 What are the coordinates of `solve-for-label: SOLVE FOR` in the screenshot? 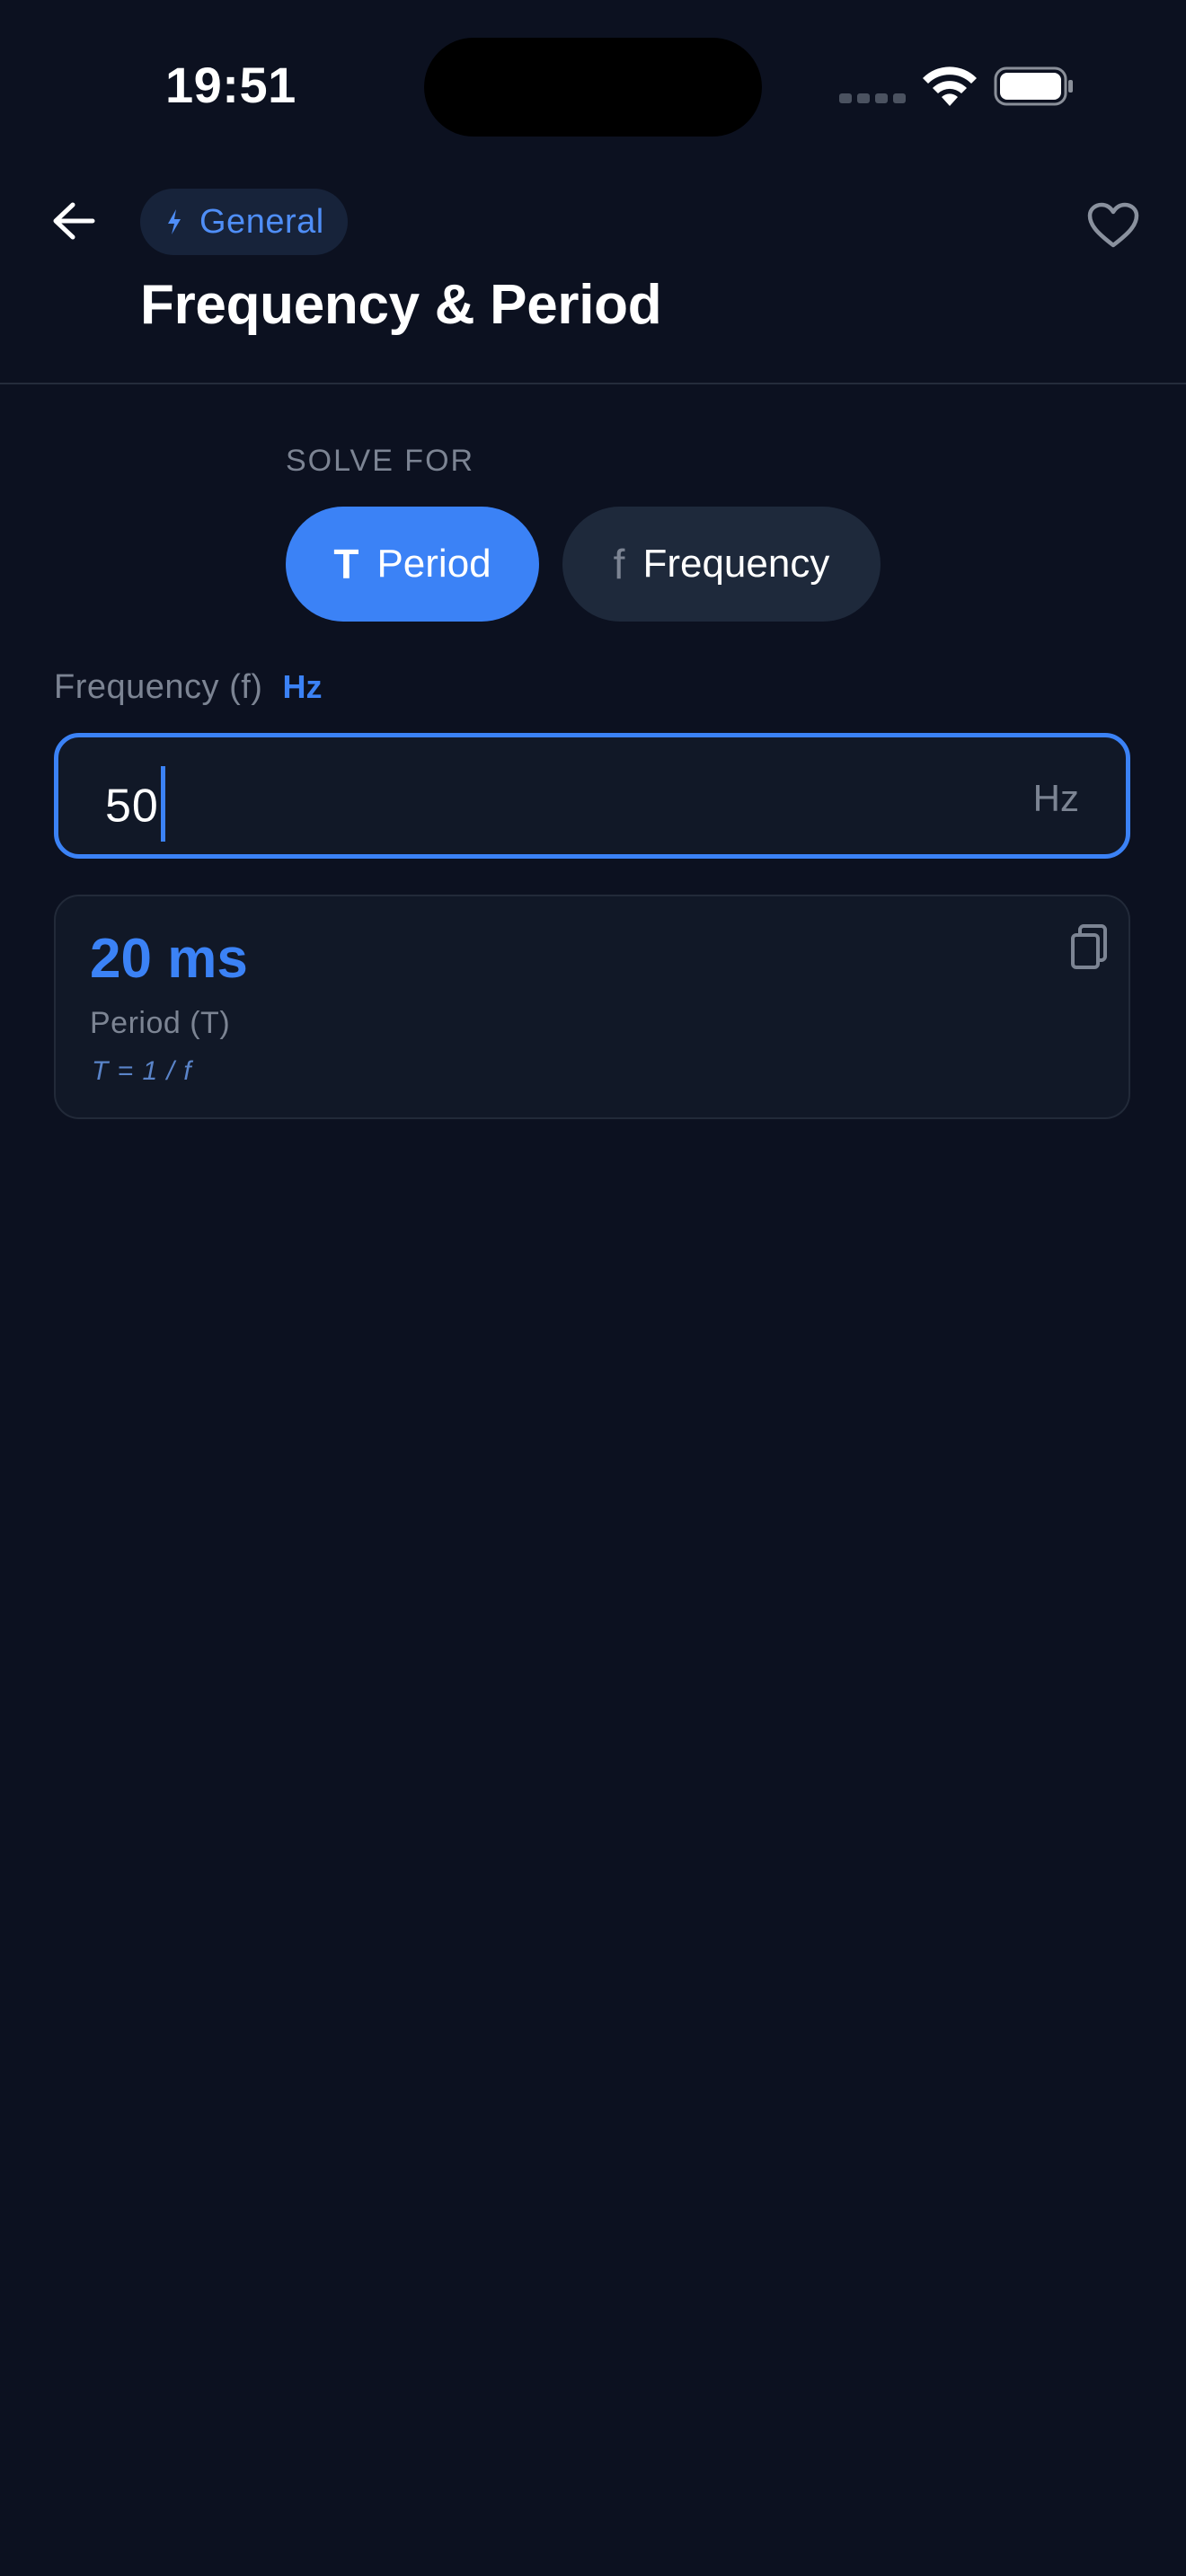 It's located at (380, 461).